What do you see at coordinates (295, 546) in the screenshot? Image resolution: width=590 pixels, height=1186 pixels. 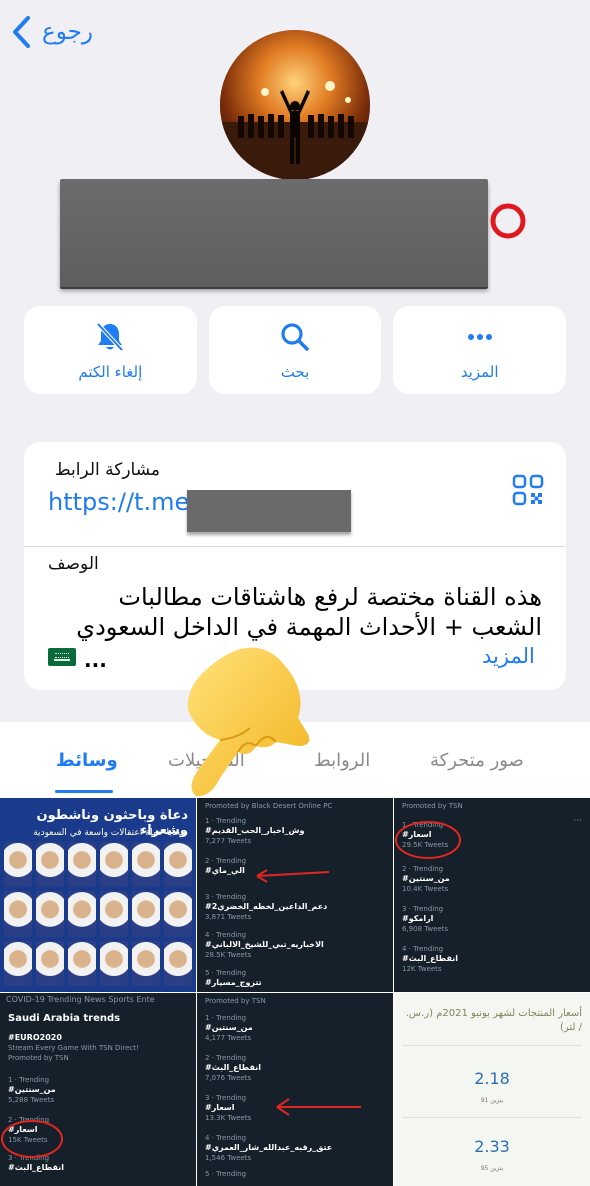 I see `card-divider` at bounding box center [295, 546].